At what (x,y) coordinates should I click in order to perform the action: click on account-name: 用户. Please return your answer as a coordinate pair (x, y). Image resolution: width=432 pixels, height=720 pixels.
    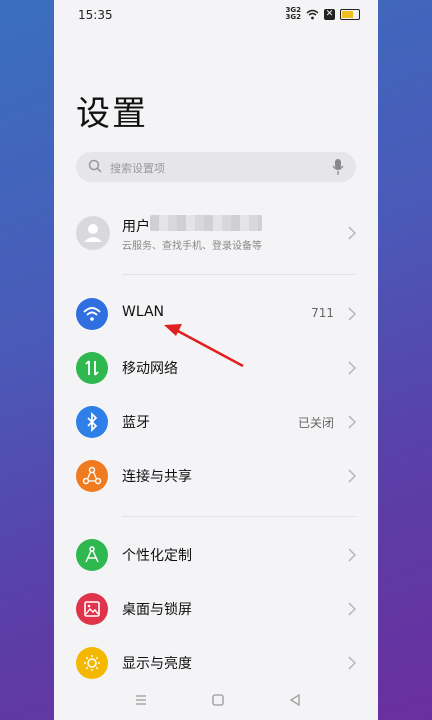
    Looking at the image, I should click on (136, 227).